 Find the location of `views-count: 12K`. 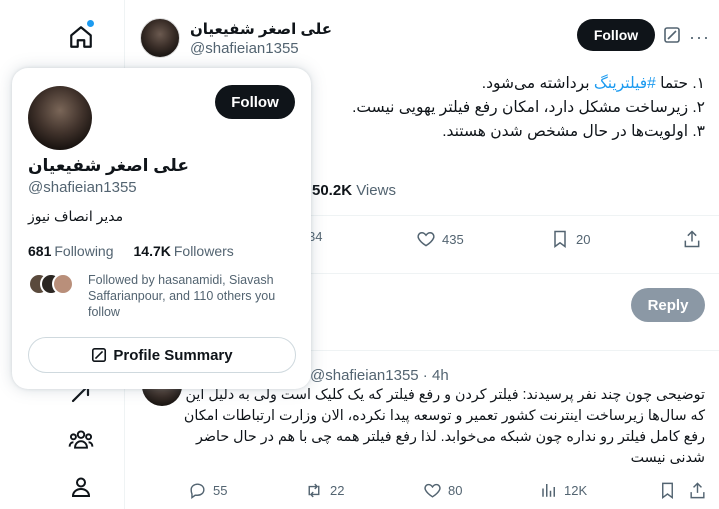

views-count: 12K is located at coordinates (576, 490).